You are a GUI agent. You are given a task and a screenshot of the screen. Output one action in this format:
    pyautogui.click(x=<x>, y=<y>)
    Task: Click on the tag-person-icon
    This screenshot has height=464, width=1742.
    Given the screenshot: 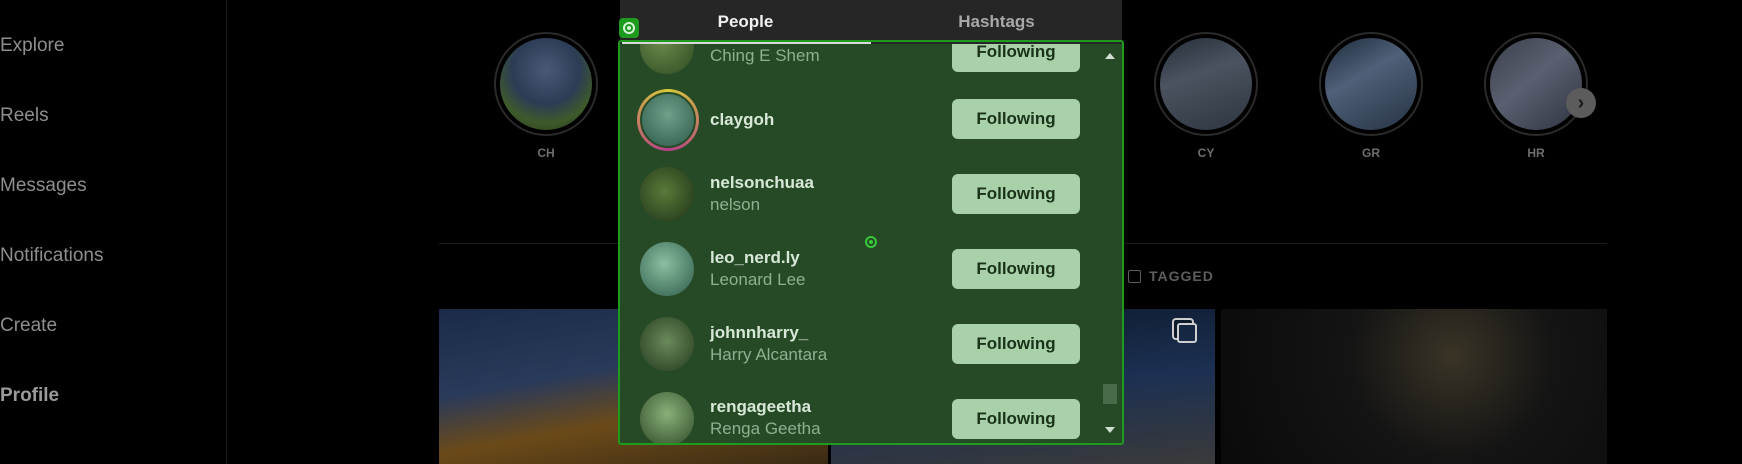 What is the action you would take?
    pyautogui.click(x=1134, y=276)
    